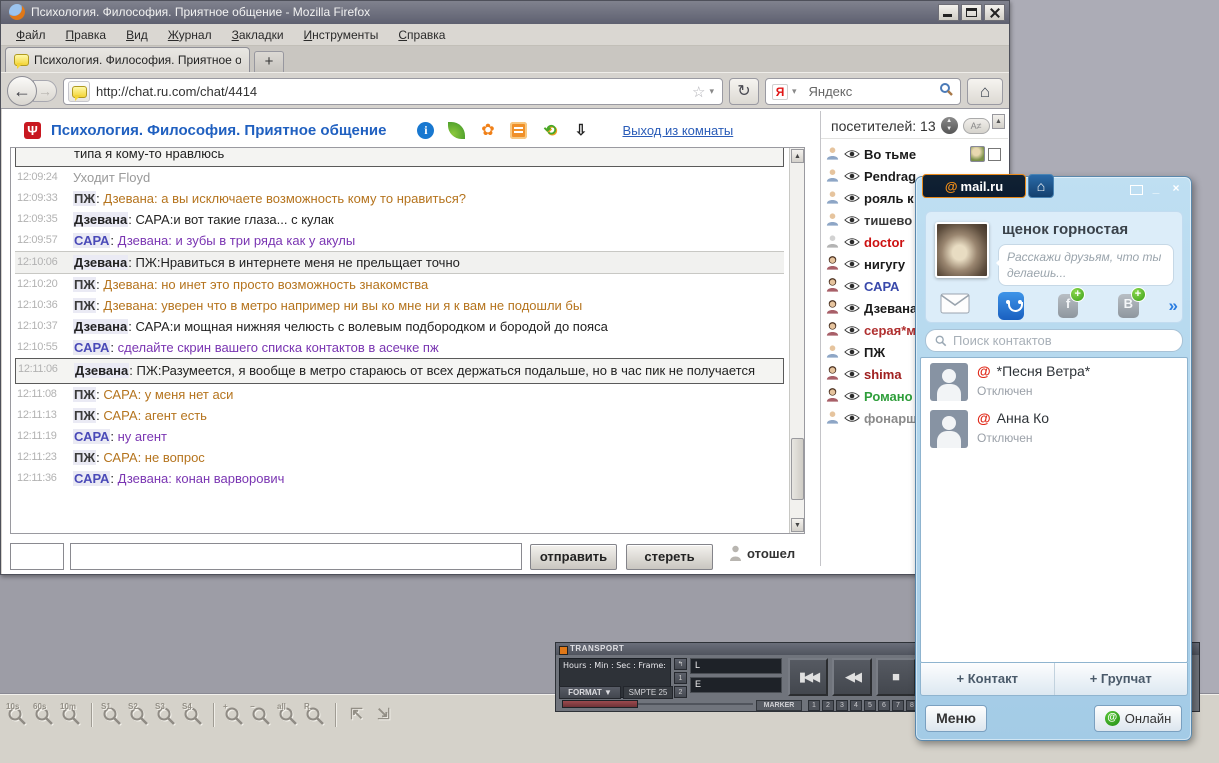  I want to click on go-to-start-button: ▮◀◀, so click(808, 677).